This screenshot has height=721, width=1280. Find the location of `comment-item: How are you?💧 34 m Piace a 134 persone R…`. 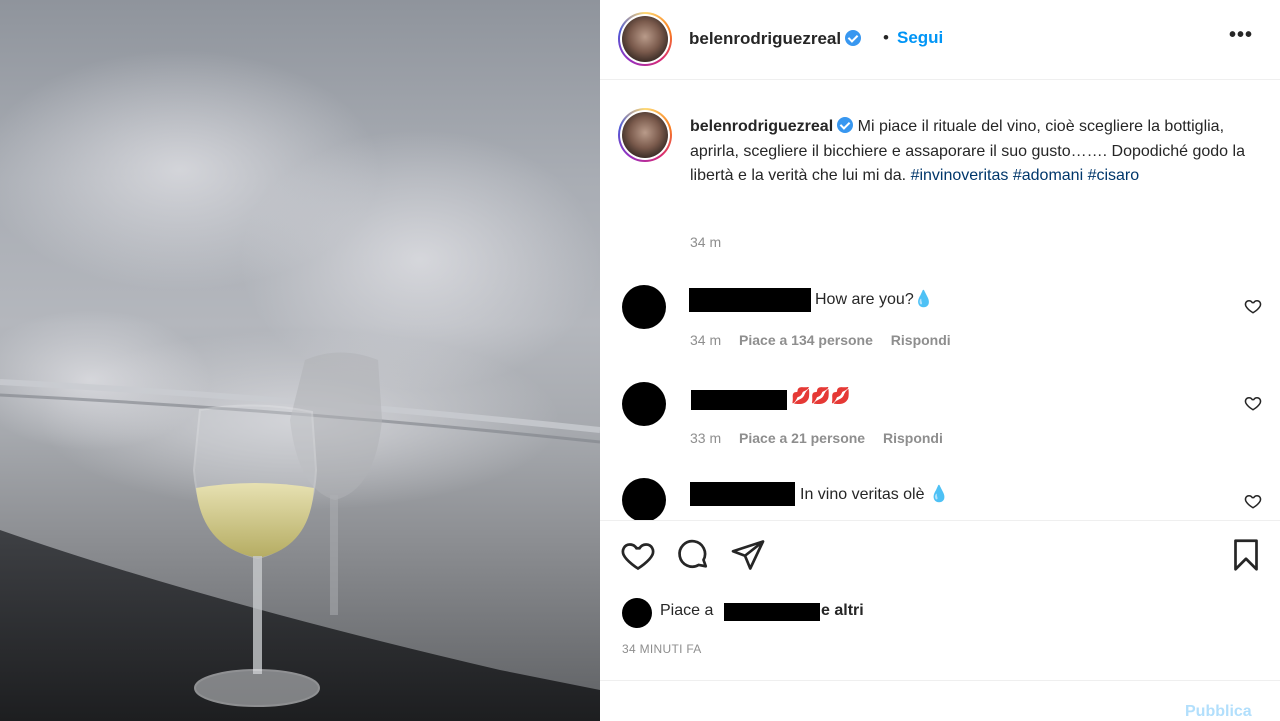

comment-item: How are you?💧 34 m Piace a 134 persone R… is located at coordinates (940, 322).